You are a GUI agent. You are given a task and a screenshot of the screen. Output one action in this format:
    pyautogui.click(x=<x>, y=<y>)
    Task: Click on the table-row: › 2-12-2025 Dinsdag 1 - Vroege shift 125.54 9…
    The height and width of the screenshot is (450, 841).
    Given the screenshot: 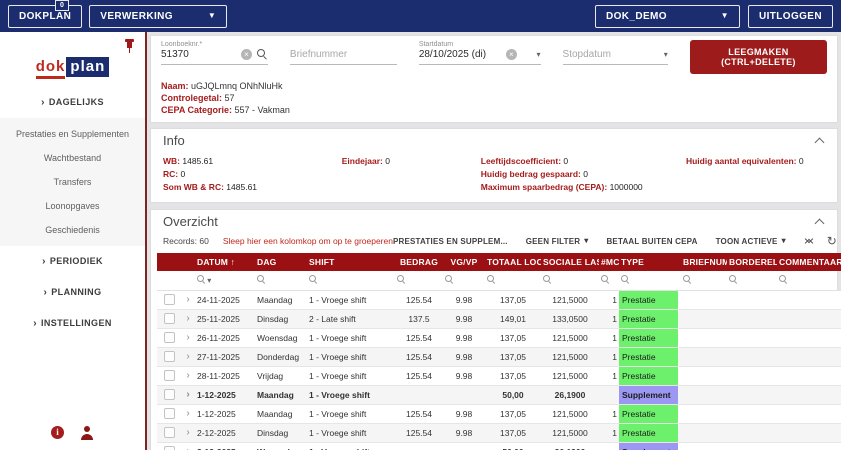 What is the action you would take?
    pyautogui.click(x=499, y=432)
    